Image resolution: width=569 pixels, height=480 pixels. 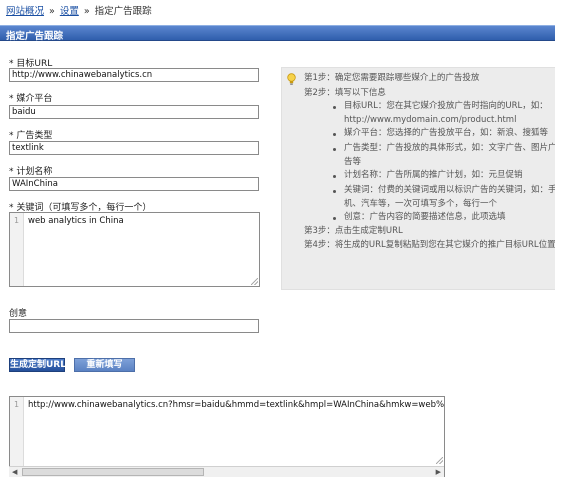 I want to click on creative-input, so click(x=134, y=326).